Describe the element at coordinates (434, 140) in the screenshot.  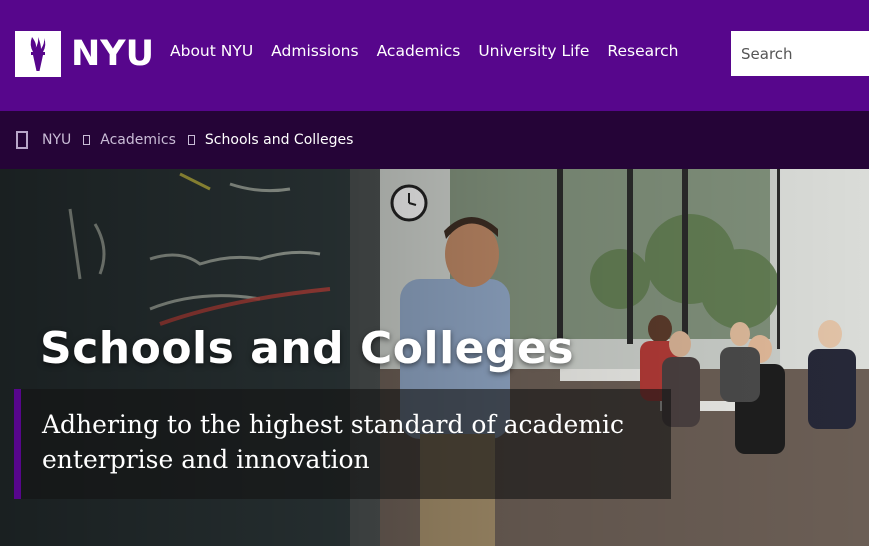
I see `breadcrumb: NYU Academics Schools and Colleges` at that location.